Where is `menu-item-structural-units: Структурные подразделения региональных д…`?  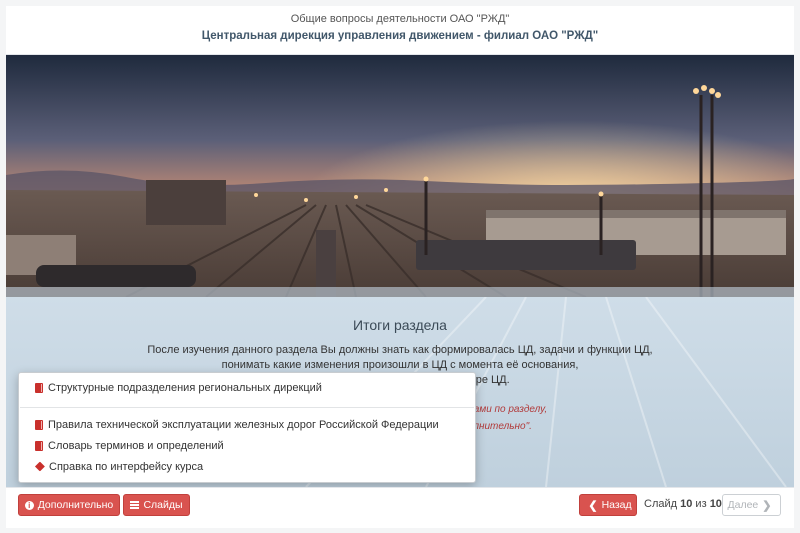
menu-item-structural-units: Структурные подразделения региональных д… is located at coordinates (178, 388).